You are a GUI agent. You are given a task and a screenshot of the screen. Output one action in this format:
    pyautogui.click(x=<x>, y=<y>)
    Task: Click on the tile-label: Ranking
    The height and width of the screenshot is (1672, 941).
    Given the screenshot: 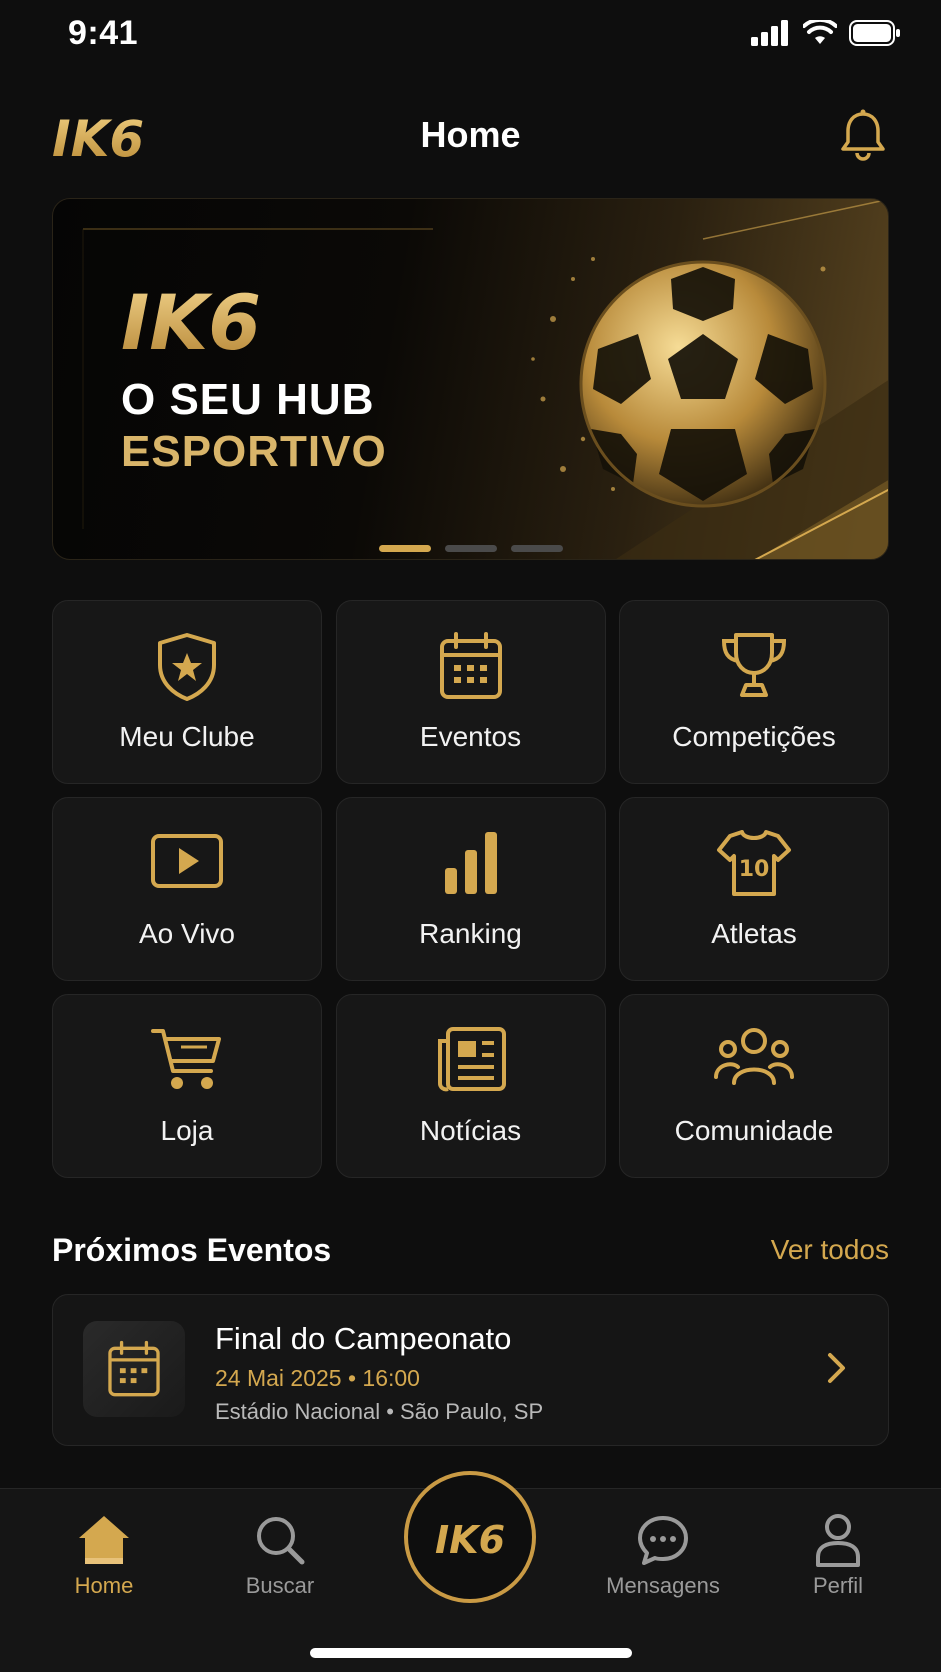 What is the action you would take?
    pyautogui.click(x=470, y=933)
    